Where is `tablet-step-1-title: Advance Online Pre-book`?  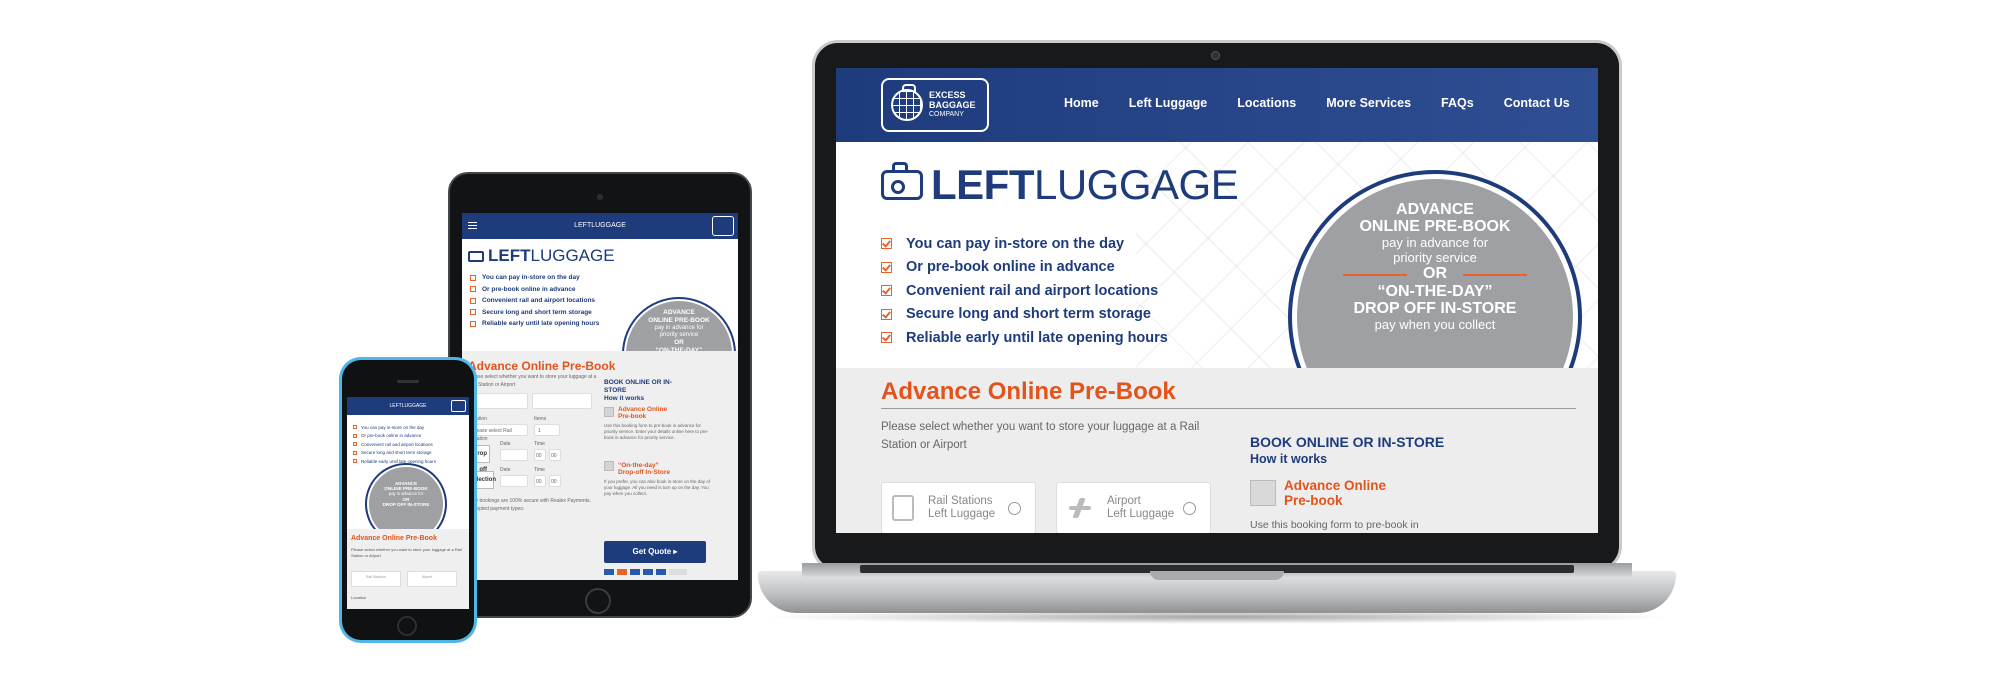 tablet-step-1-title: Advance Online Pre-book is located at coordinates (642, 413).